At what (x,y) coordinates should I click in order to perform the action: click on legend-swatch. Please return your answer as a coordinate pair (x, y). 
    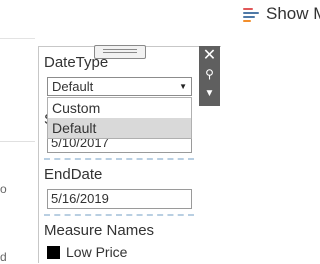
    Looking at the image, I should click on (53, 252).